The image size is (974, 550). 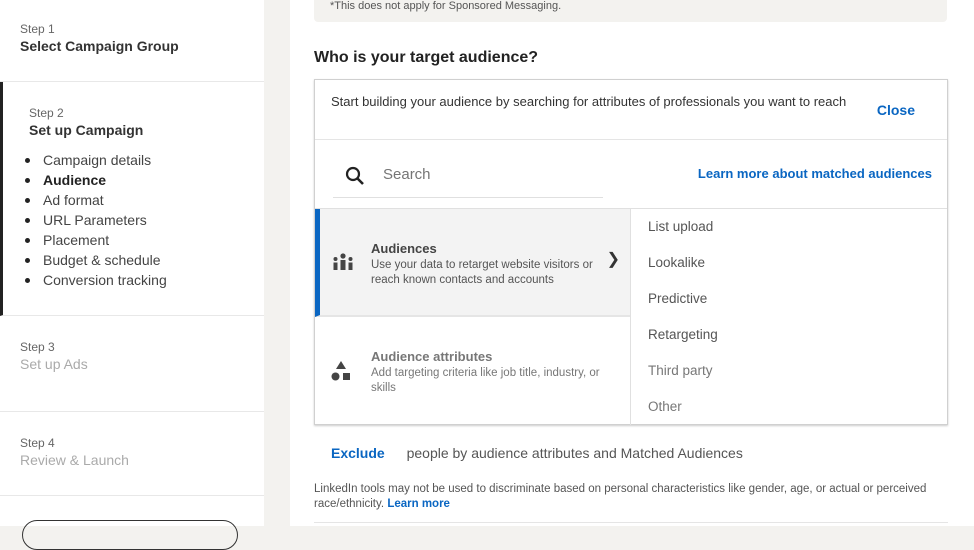 What do you see at coordinates (790, 407) in the screenshot?
I see `audience-type-item: Other` at bounding box center [790, 407].